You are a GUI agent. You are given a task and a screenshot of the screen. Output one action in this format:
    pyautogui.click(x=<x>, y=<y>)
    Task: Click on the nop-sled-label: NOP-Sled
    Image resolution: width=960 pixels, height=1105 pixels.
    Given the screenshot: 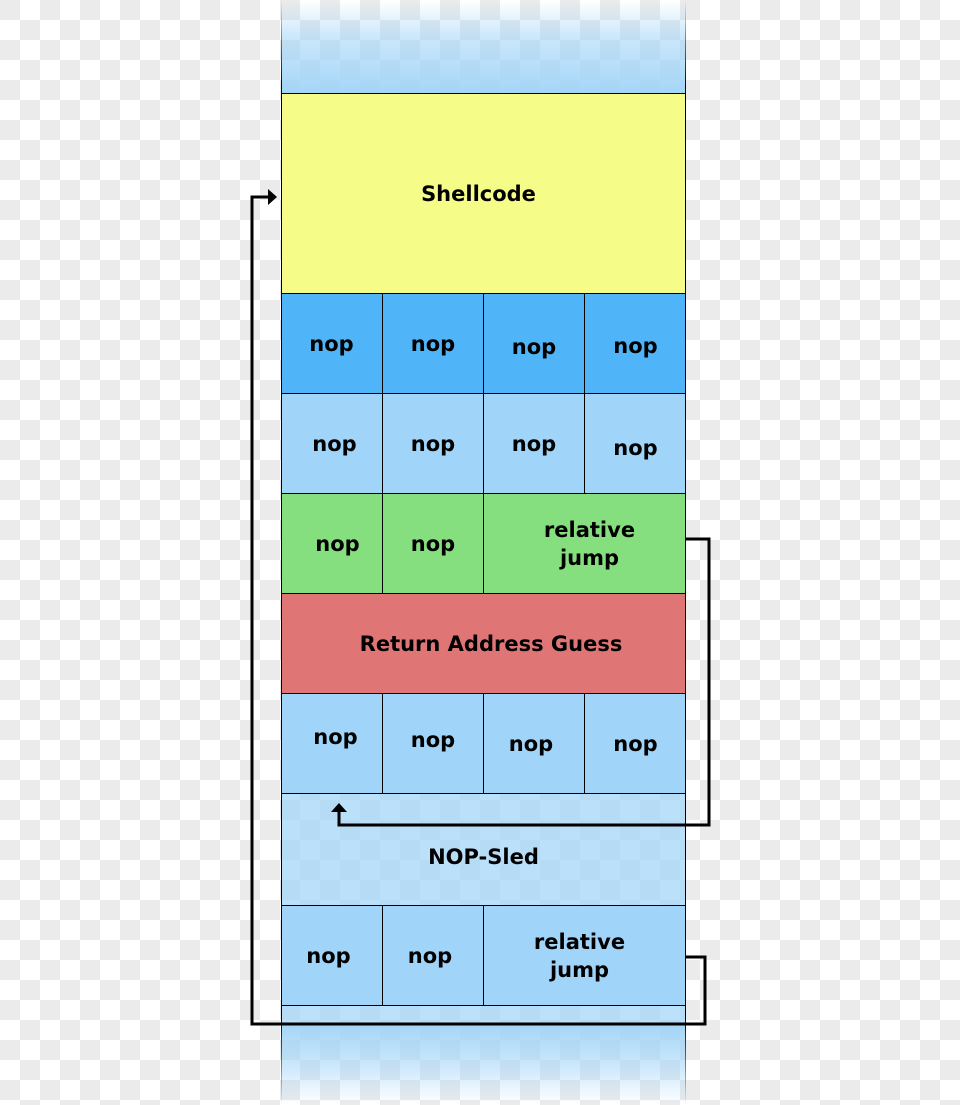 What is the action you would take?
    pyautogui.click(x=483, y=849)
    